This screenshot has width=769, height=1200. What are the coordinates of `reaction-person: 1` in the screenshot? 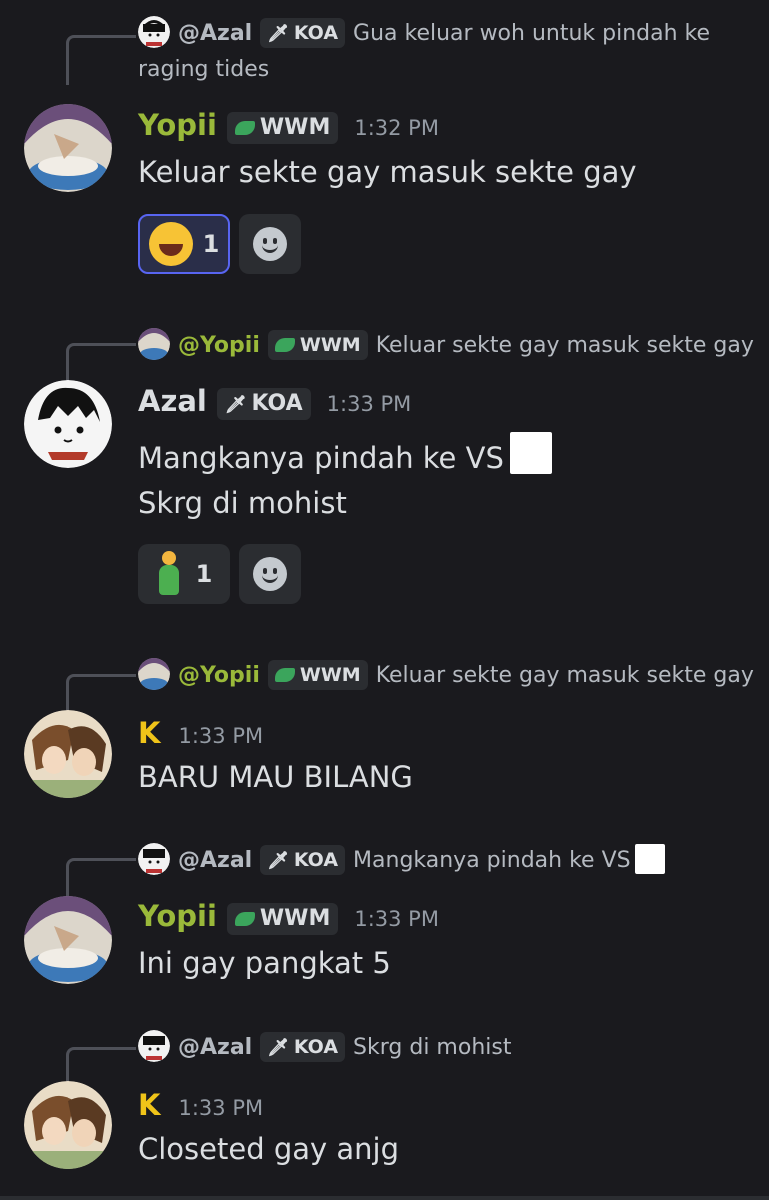 It's located at (184, 574).